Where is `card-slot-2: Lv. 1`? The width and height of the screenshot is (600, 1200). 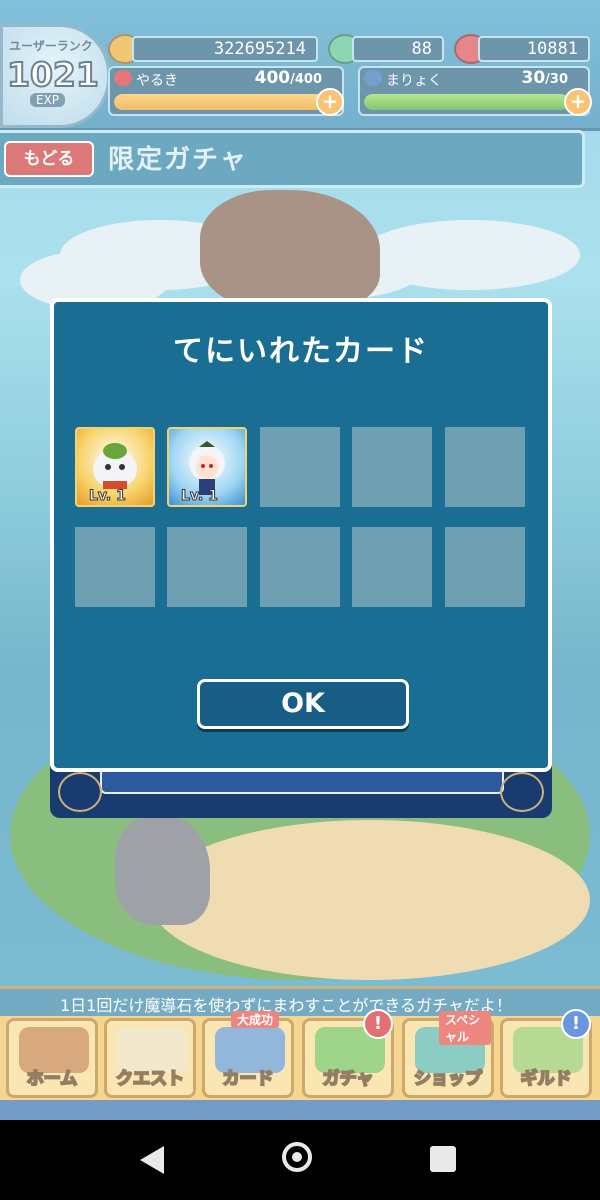
card-slot-2: Lv. 1 is located at coordinates (207, 467).